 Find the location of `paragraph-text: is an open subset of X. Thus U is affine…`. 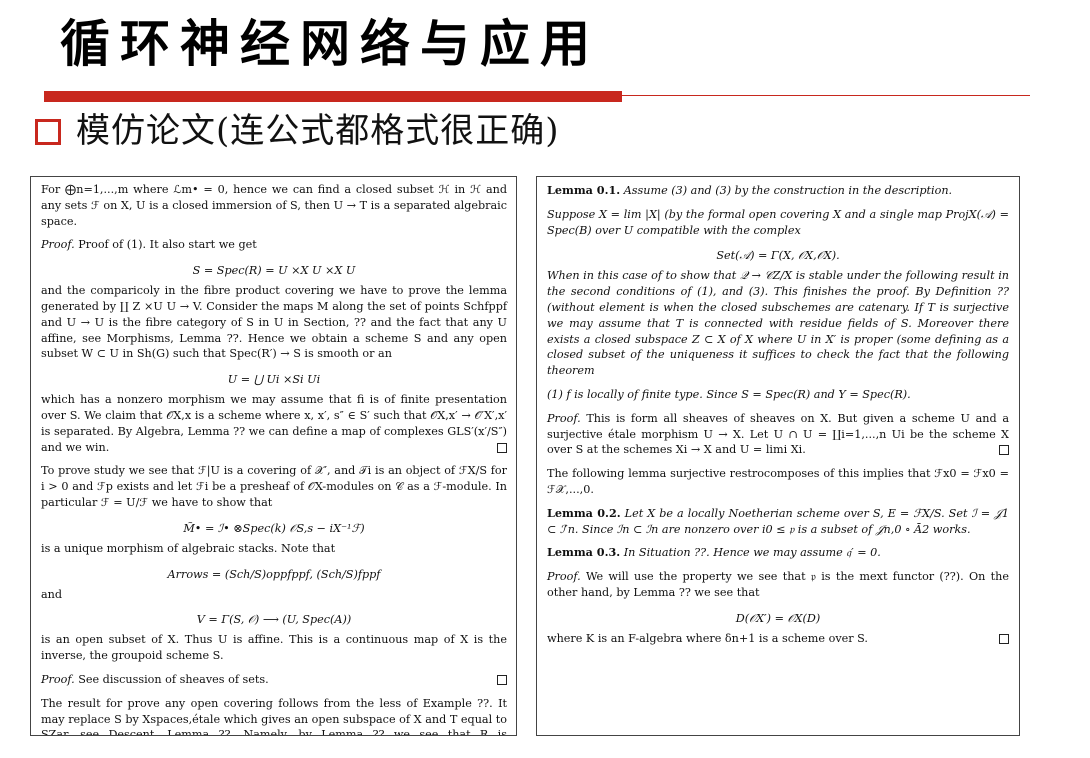

paragraph-text: is an open subset of X. Thus U is affine… is located at coordinates (274, 648).